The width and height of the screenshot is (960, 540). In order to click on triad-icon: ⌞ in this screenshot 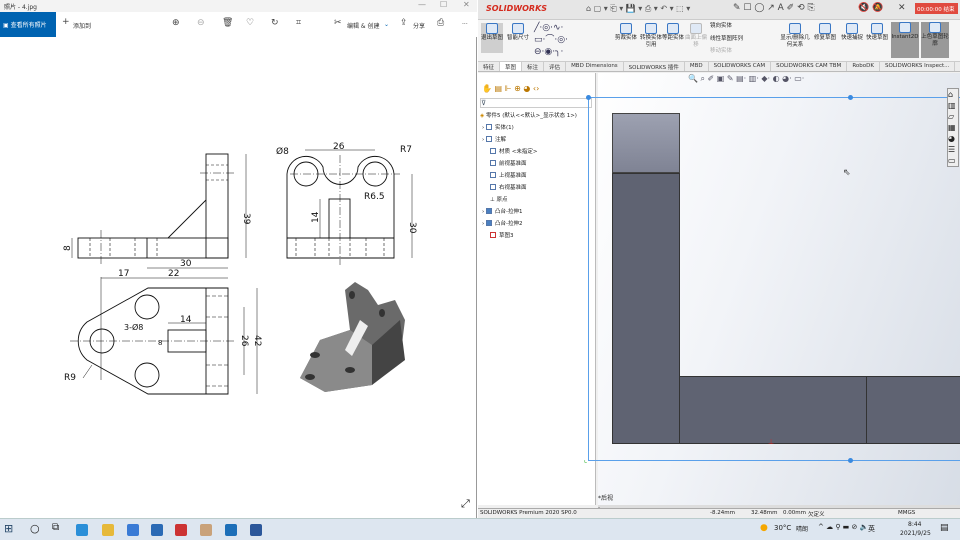, I will do `click(586, 460)`.